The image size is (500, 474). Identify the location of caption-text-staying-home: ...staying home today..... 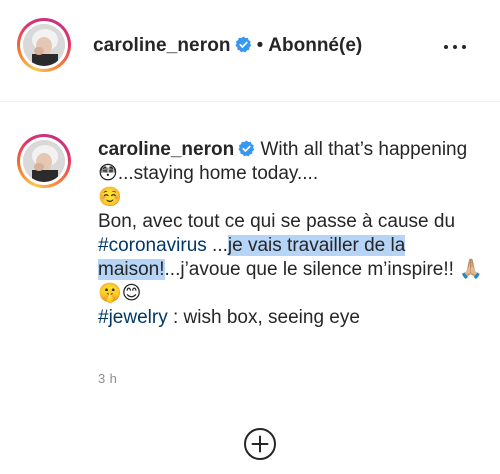
(218, 173).